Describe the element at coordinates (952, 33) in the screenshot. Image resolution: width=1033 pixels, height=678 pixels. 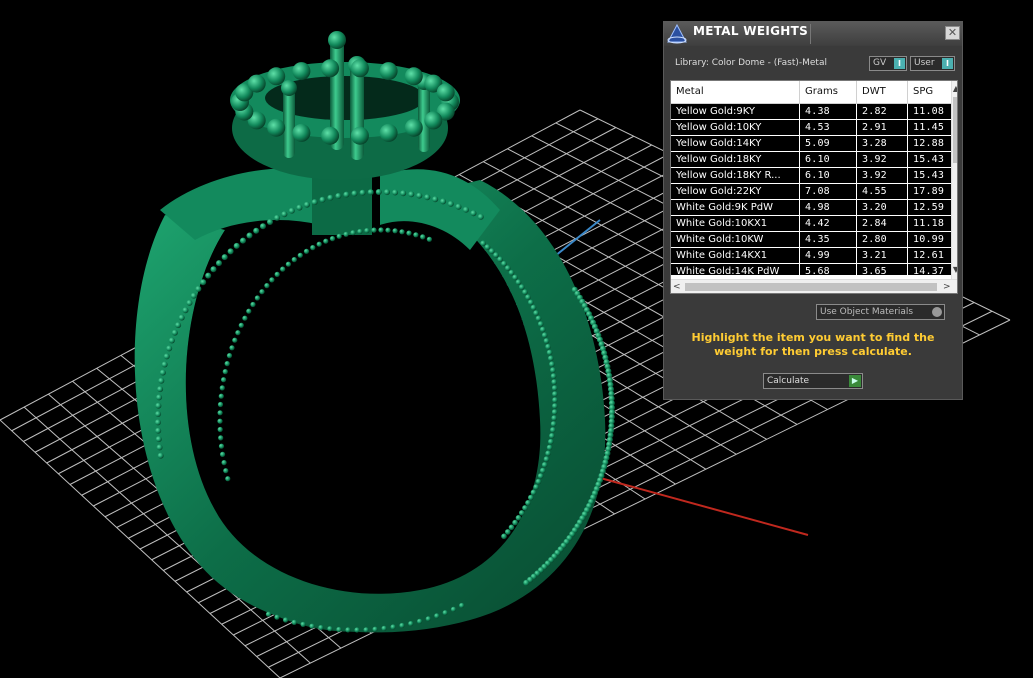
I see `close-button: ✕` at that location.